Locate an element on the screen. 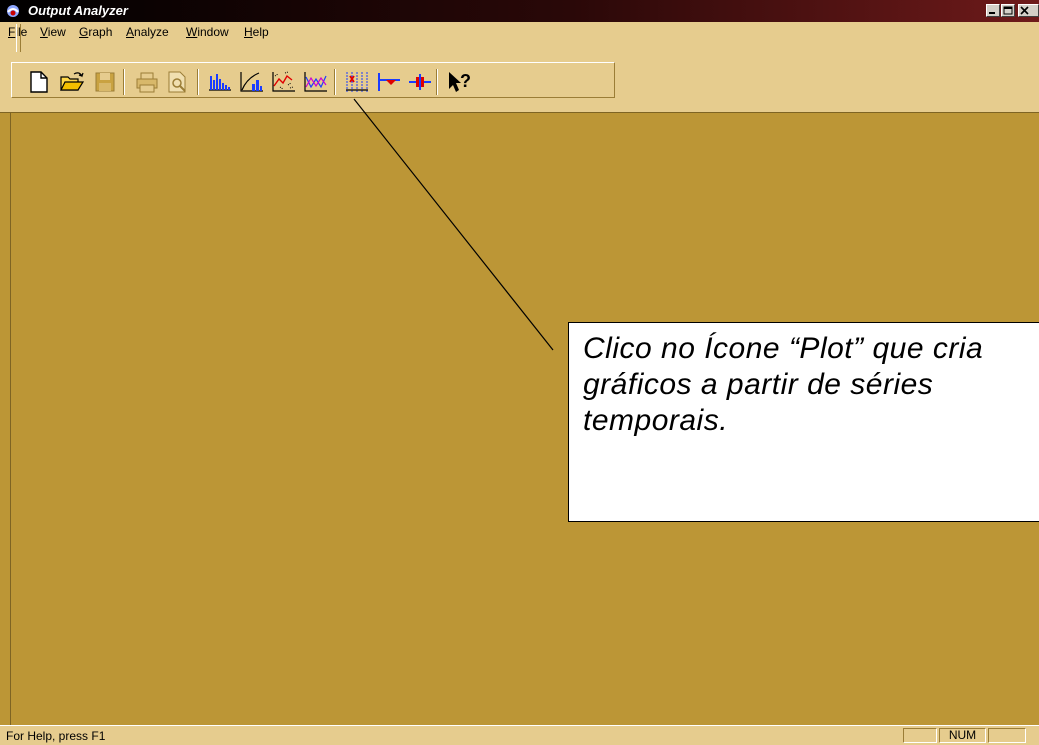  status-panel-num: NUM is located at coordinates (962, 735).